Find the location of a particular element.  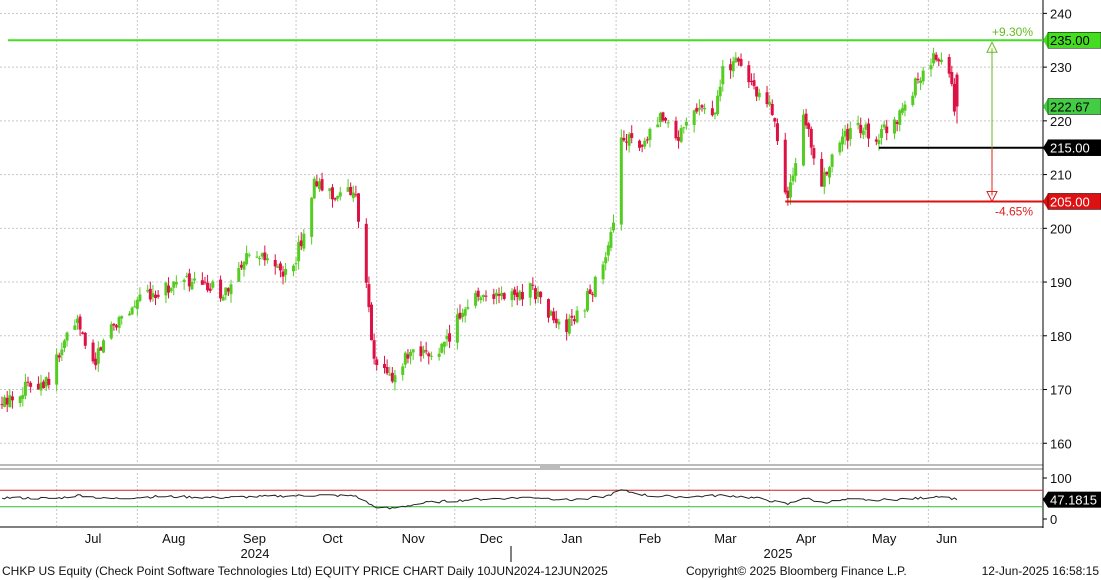

tag-last-price-pointer is located at coordinates (1045, 106).